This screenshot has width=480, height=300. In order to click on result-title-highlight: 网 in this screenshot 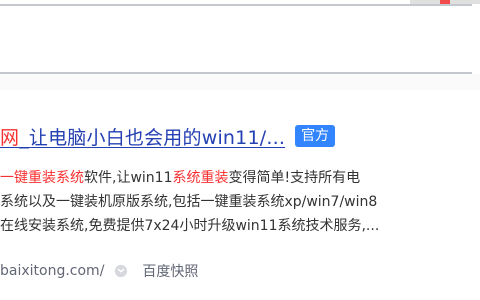, I will do `click(10, 137)`.